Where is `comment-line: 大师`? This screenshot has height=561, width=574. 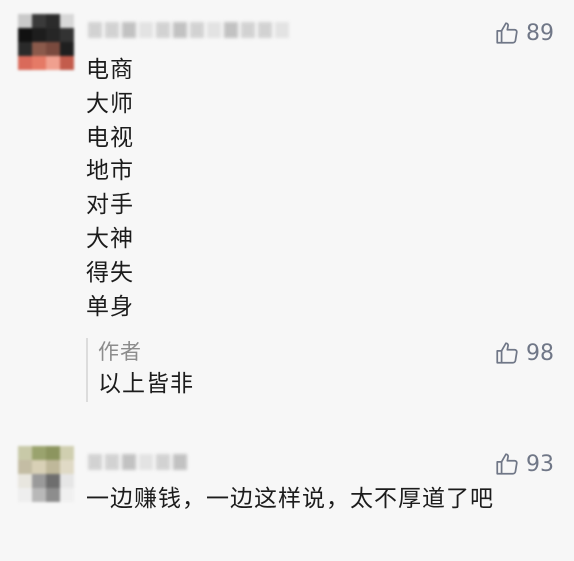 comment-line: 大师 is located at coordinates (110, 103).